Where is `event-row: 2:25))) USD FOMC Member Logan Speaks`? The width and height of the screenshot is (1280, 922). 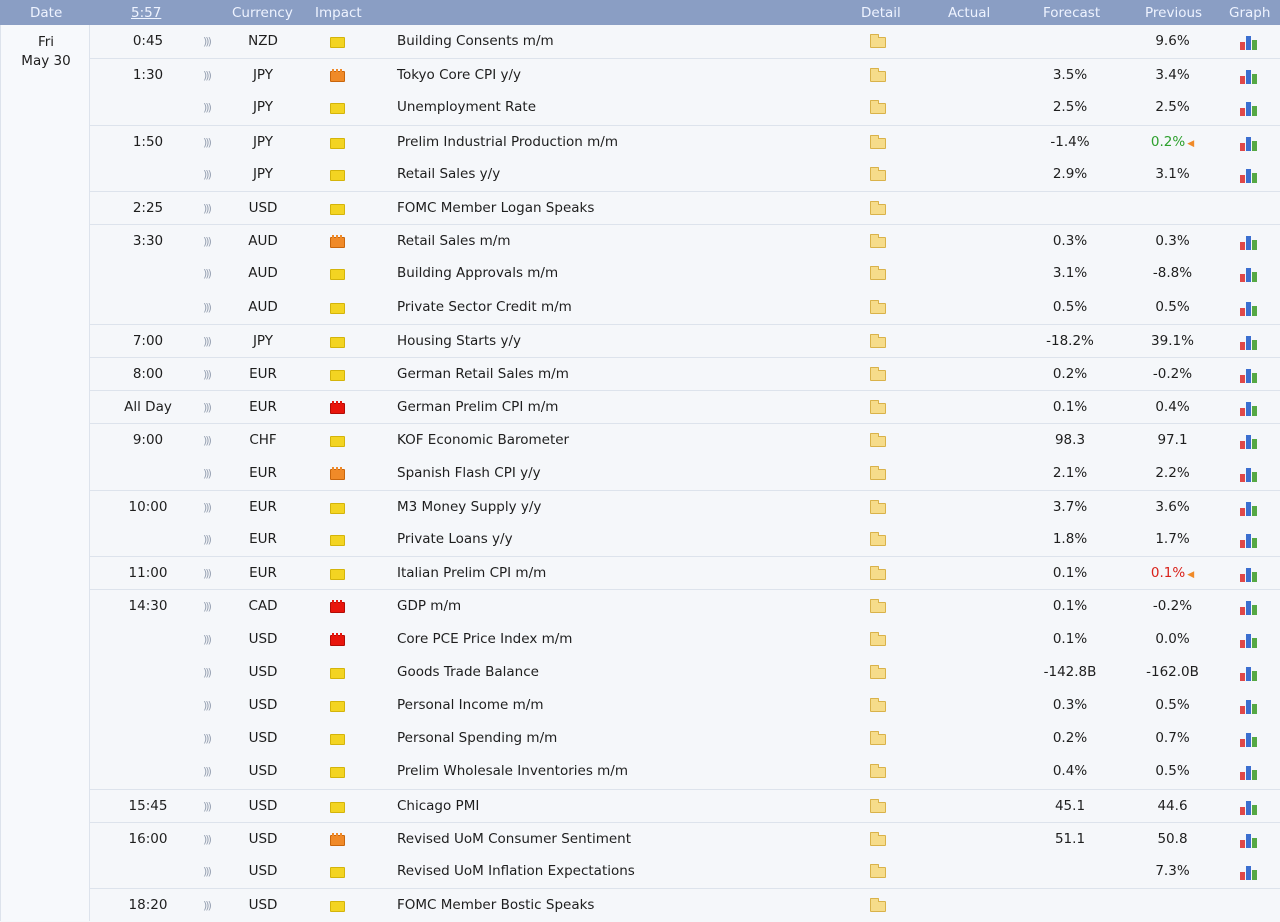 event-row: 2:25))) USD FOMC Member Logan Speaks is located at coordinates (685, 208).